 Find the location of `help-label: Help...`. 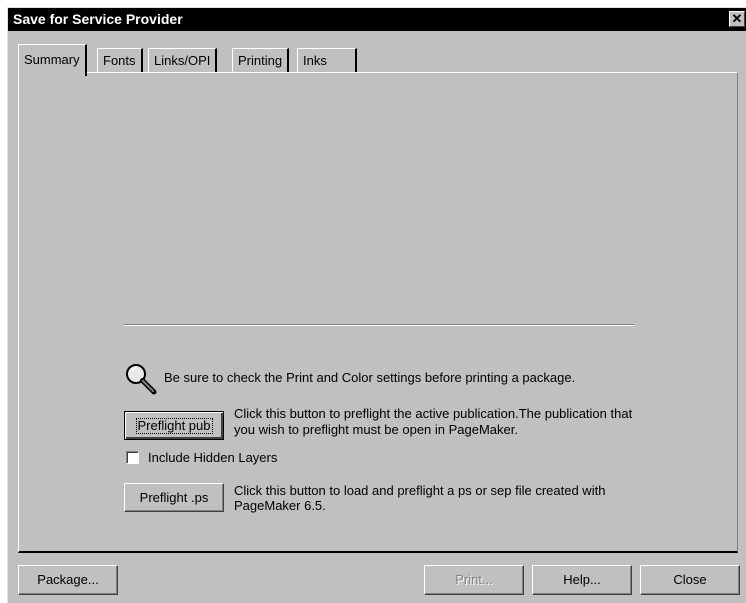

help-label: Help... is located at coordinates (582, 579).